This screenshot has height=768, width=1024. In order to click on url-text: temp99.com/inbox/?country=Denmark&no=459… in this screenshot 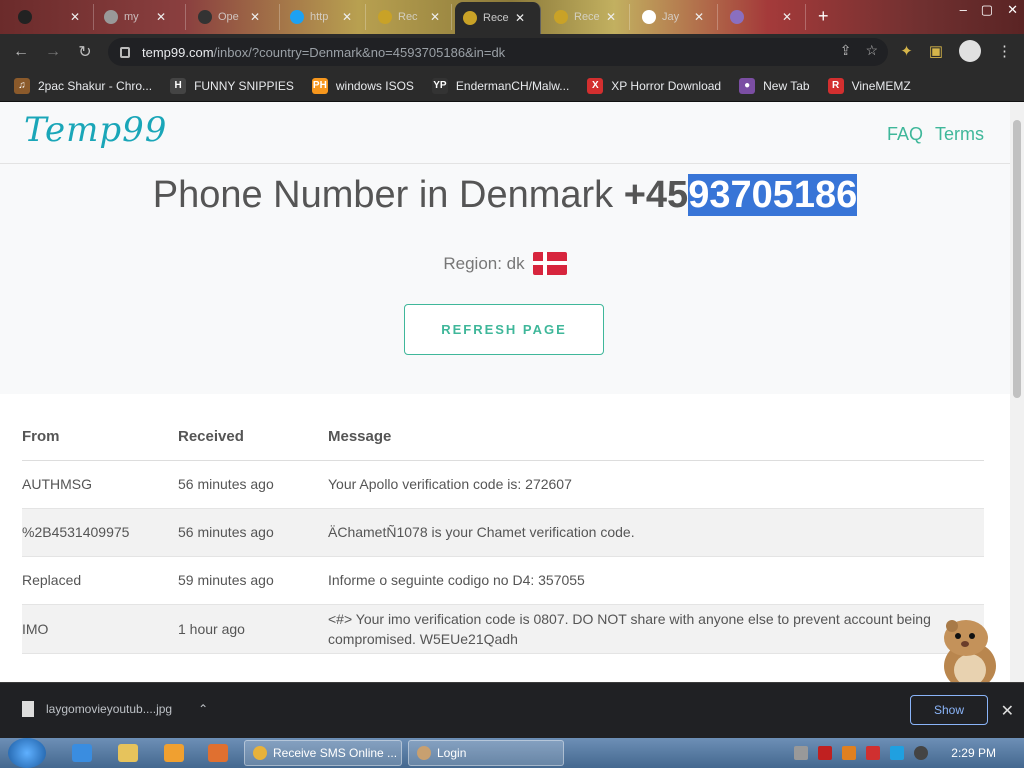, I will do `click(323, 52)`.